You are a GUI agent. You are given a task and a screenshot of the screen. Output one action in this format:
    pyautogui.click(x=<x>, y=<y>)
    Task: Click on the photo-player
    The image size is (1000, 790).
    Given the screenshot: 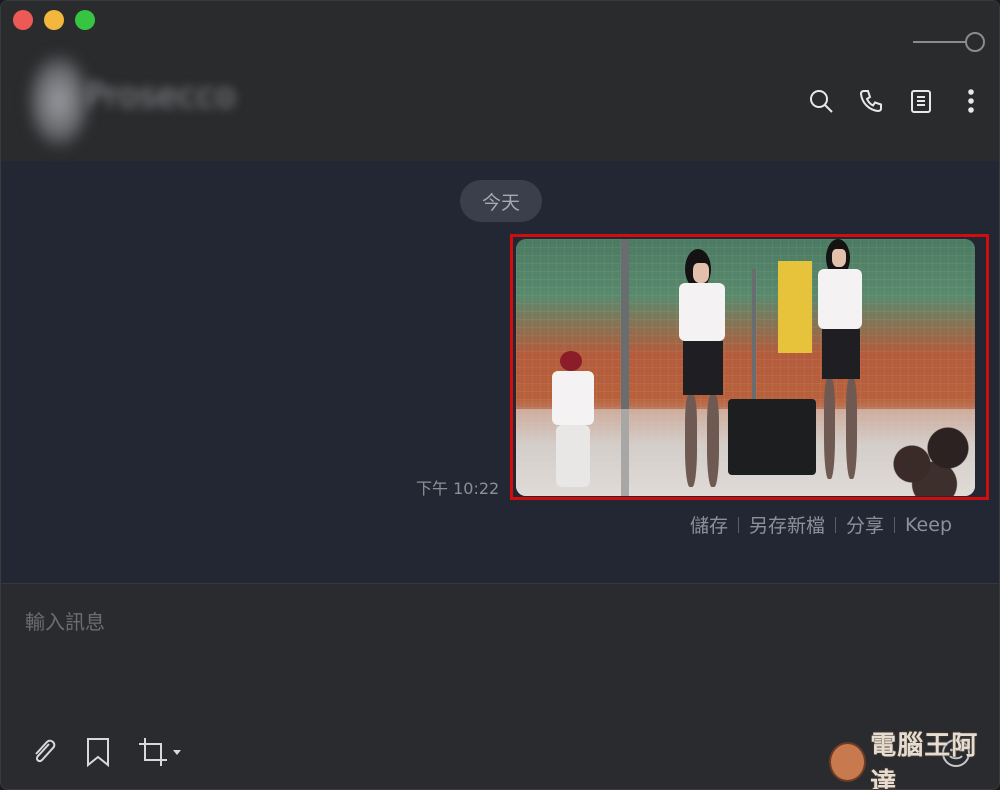 What is the action you would take?
    pyautogui.click(x=576, y=421)
    